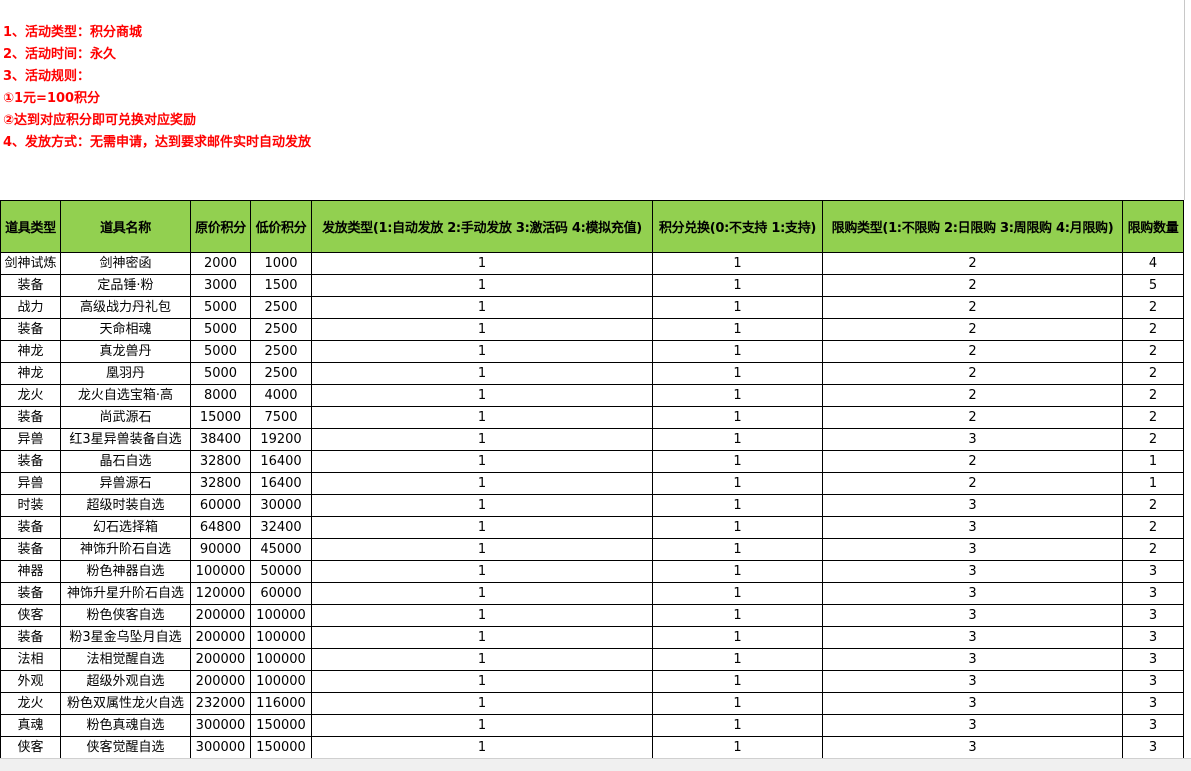  What do you see at coordinates (125, 373) in the screenshot?
I see `cell-item-name: 凰羽丹` at bounding box center [125, 373].